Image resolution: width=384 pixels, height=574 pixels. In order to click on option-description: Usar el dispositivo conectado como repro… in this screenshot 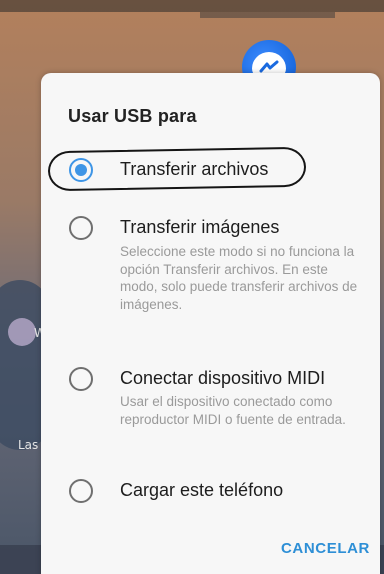, I will do `click(233, 410)`.